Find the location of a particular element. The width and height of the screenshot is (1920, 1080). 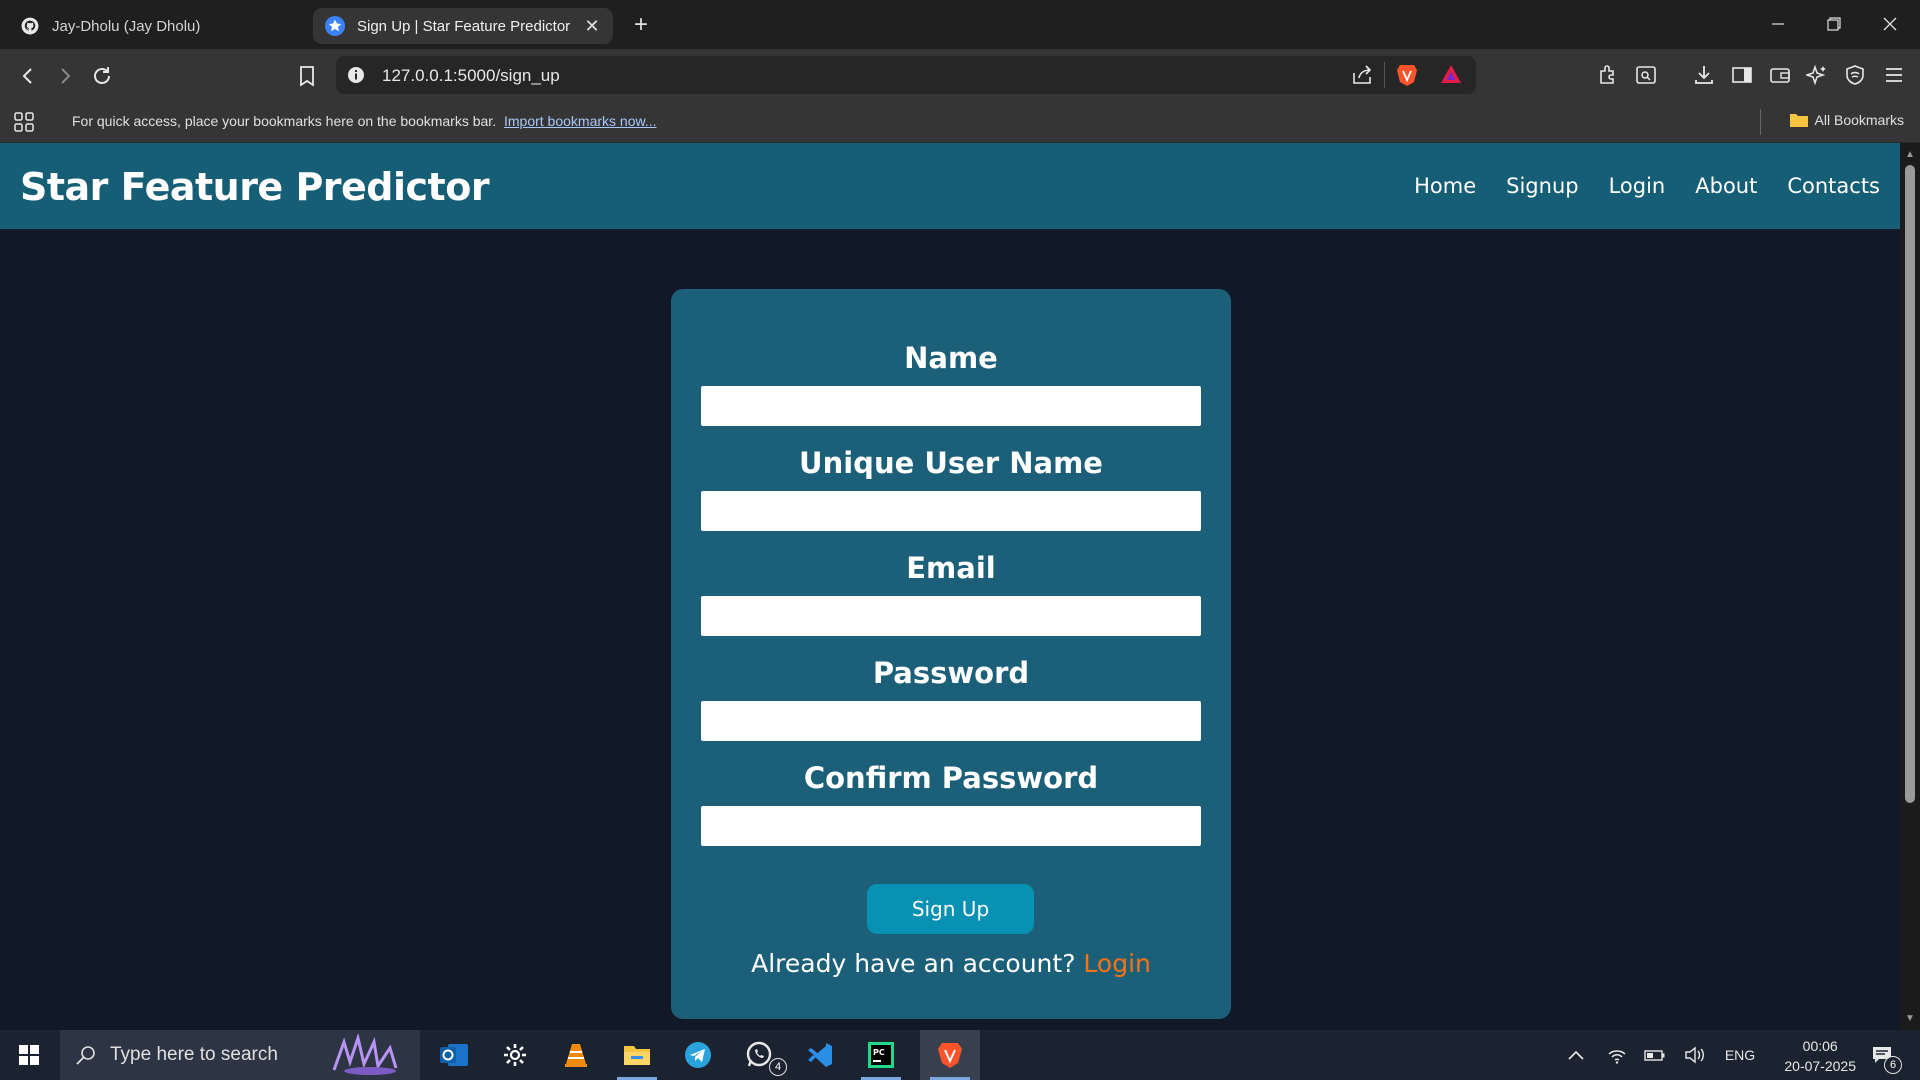

tab-label: Jay-Dholu (Jay Dholu) is located at coordinates (126, 26).